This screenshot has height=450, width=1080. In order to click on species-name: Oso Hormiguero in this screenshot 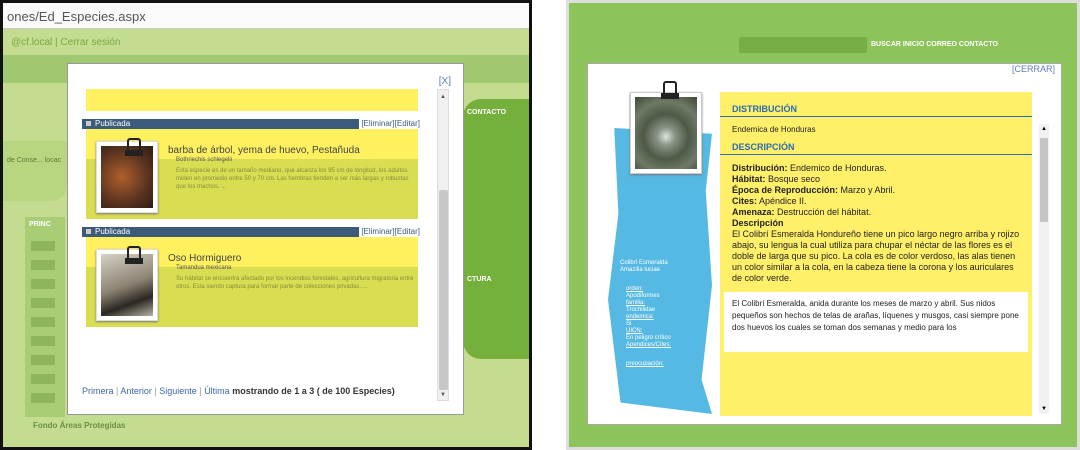, I will do `click(205, 258)`.